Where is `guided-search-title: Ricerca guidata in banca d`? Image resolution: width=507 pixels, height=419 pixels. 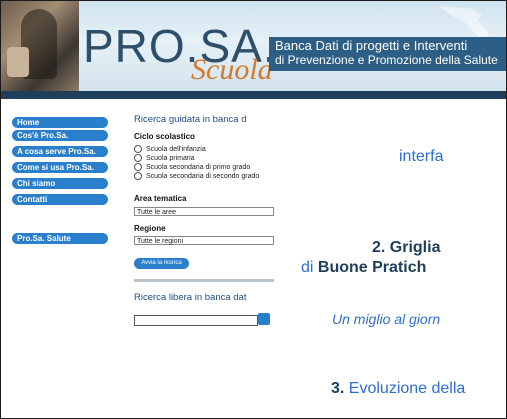 guided-search-title: Ricerca guidata in banca d is located at coordinates (204, 119).